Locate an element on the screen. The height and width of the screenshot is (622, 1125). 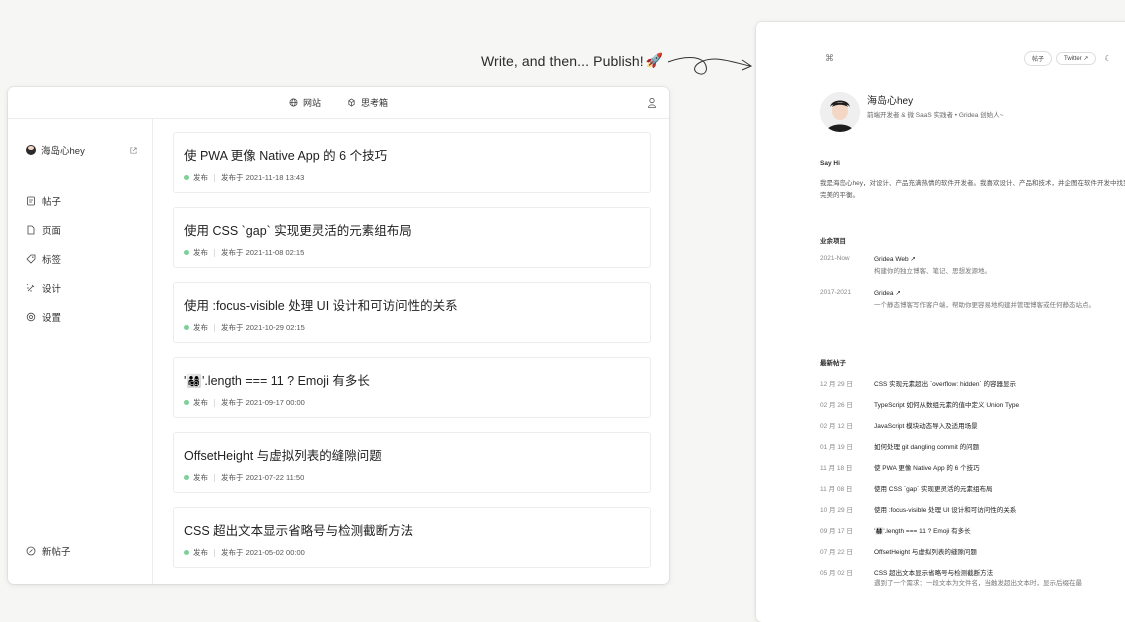
sidebar-item-posts: 帖子 is located at coordinates (43, 200).